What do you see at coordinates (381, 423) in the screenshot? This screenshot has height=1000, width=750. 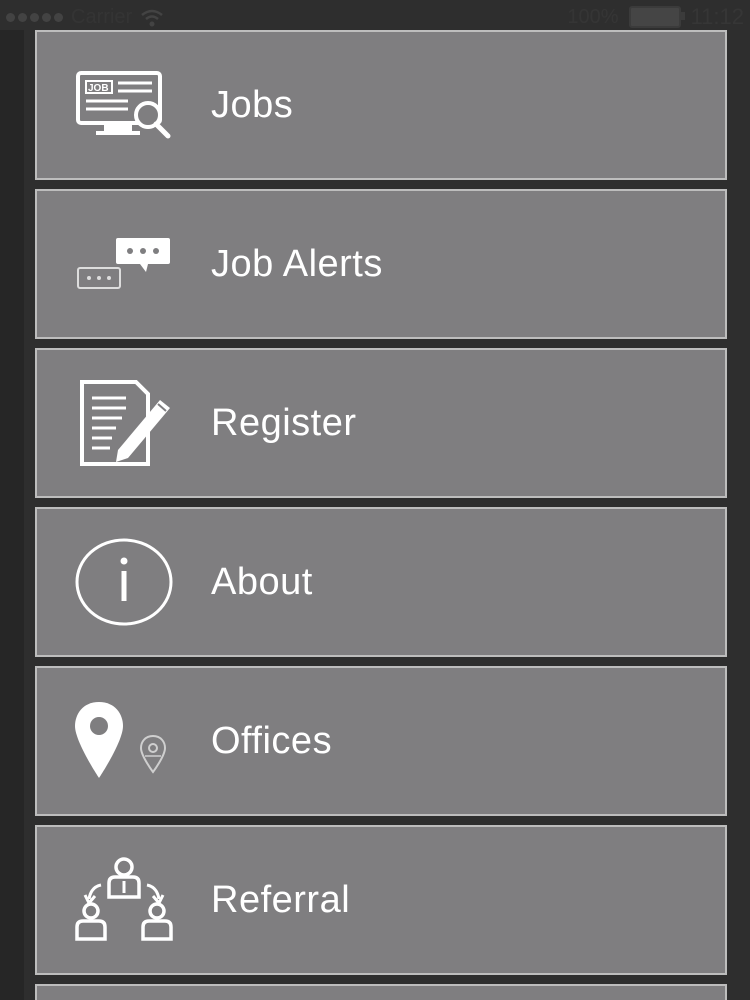 I see `menu-item-register: Register` at bounding box center [381, 423].